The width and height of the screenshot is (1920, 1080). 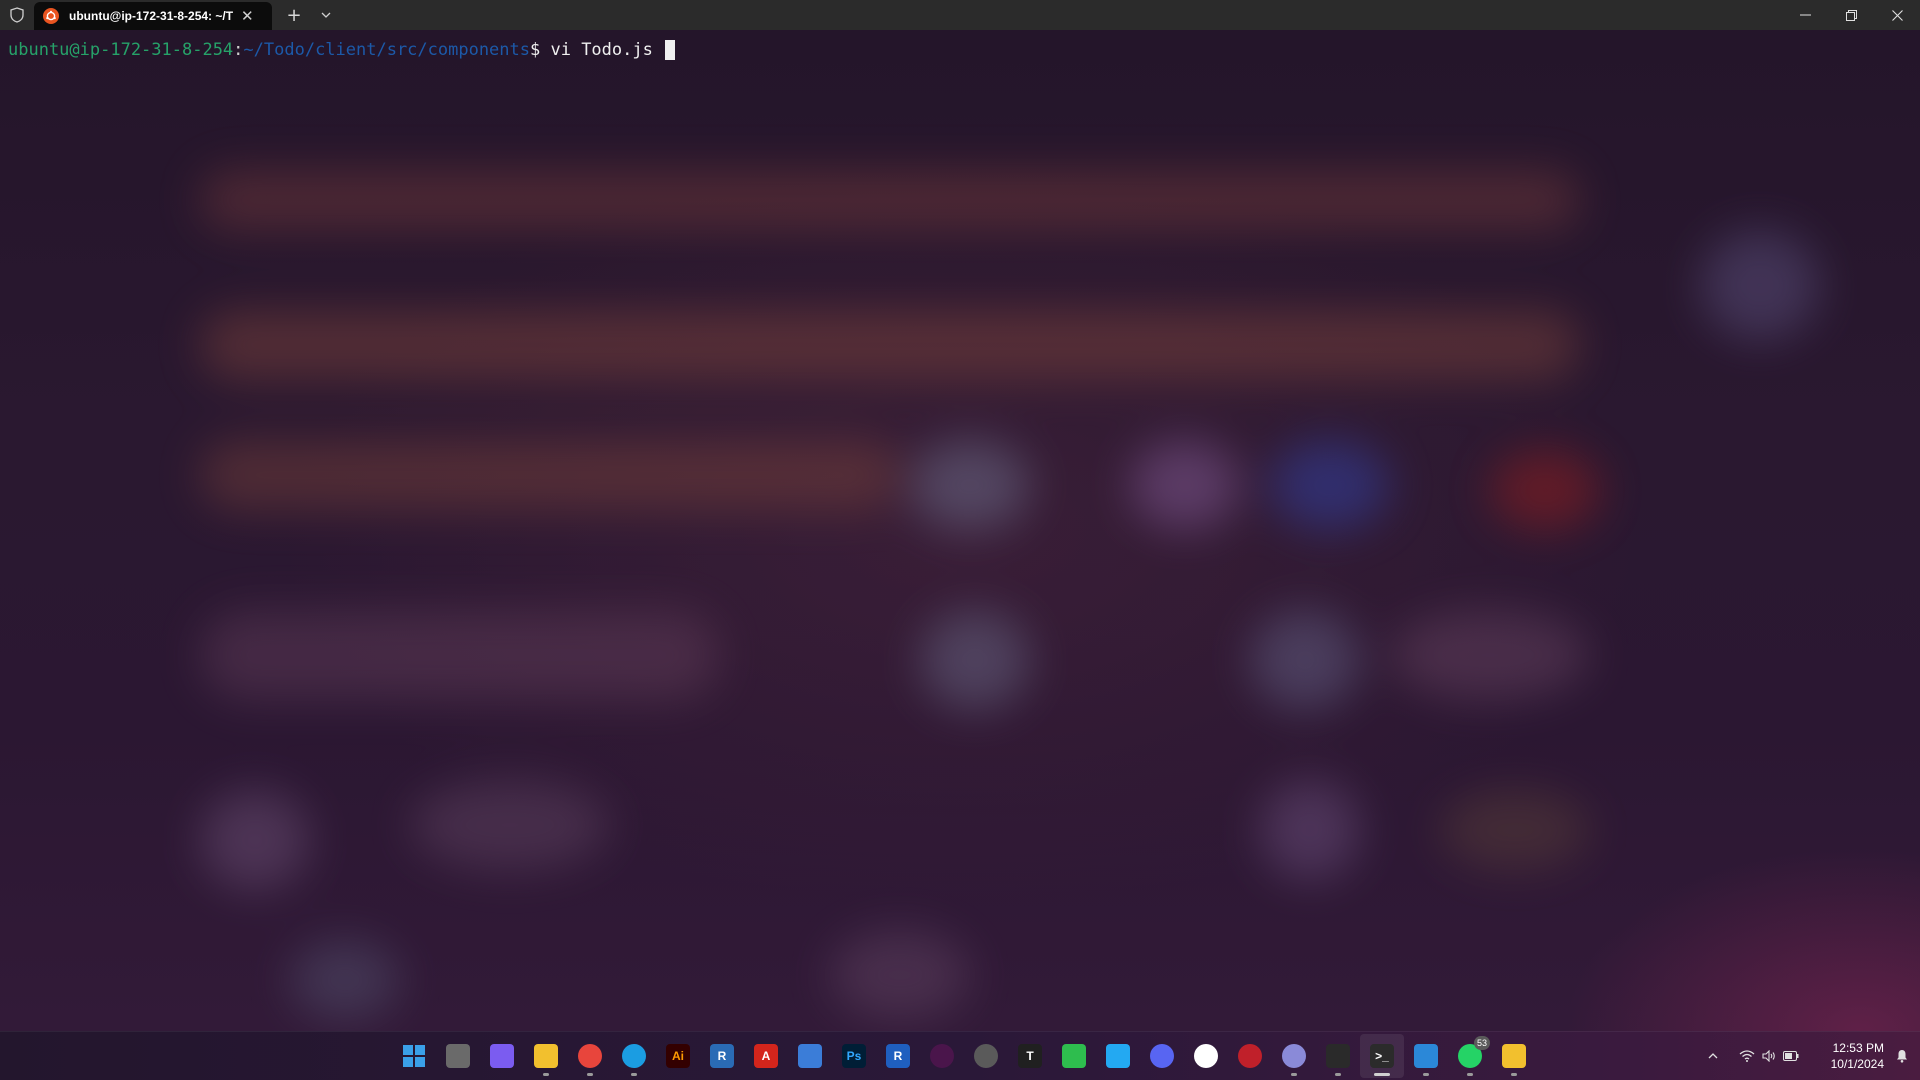 I want to click on volume-icon, so click(x=1769, y=1056).